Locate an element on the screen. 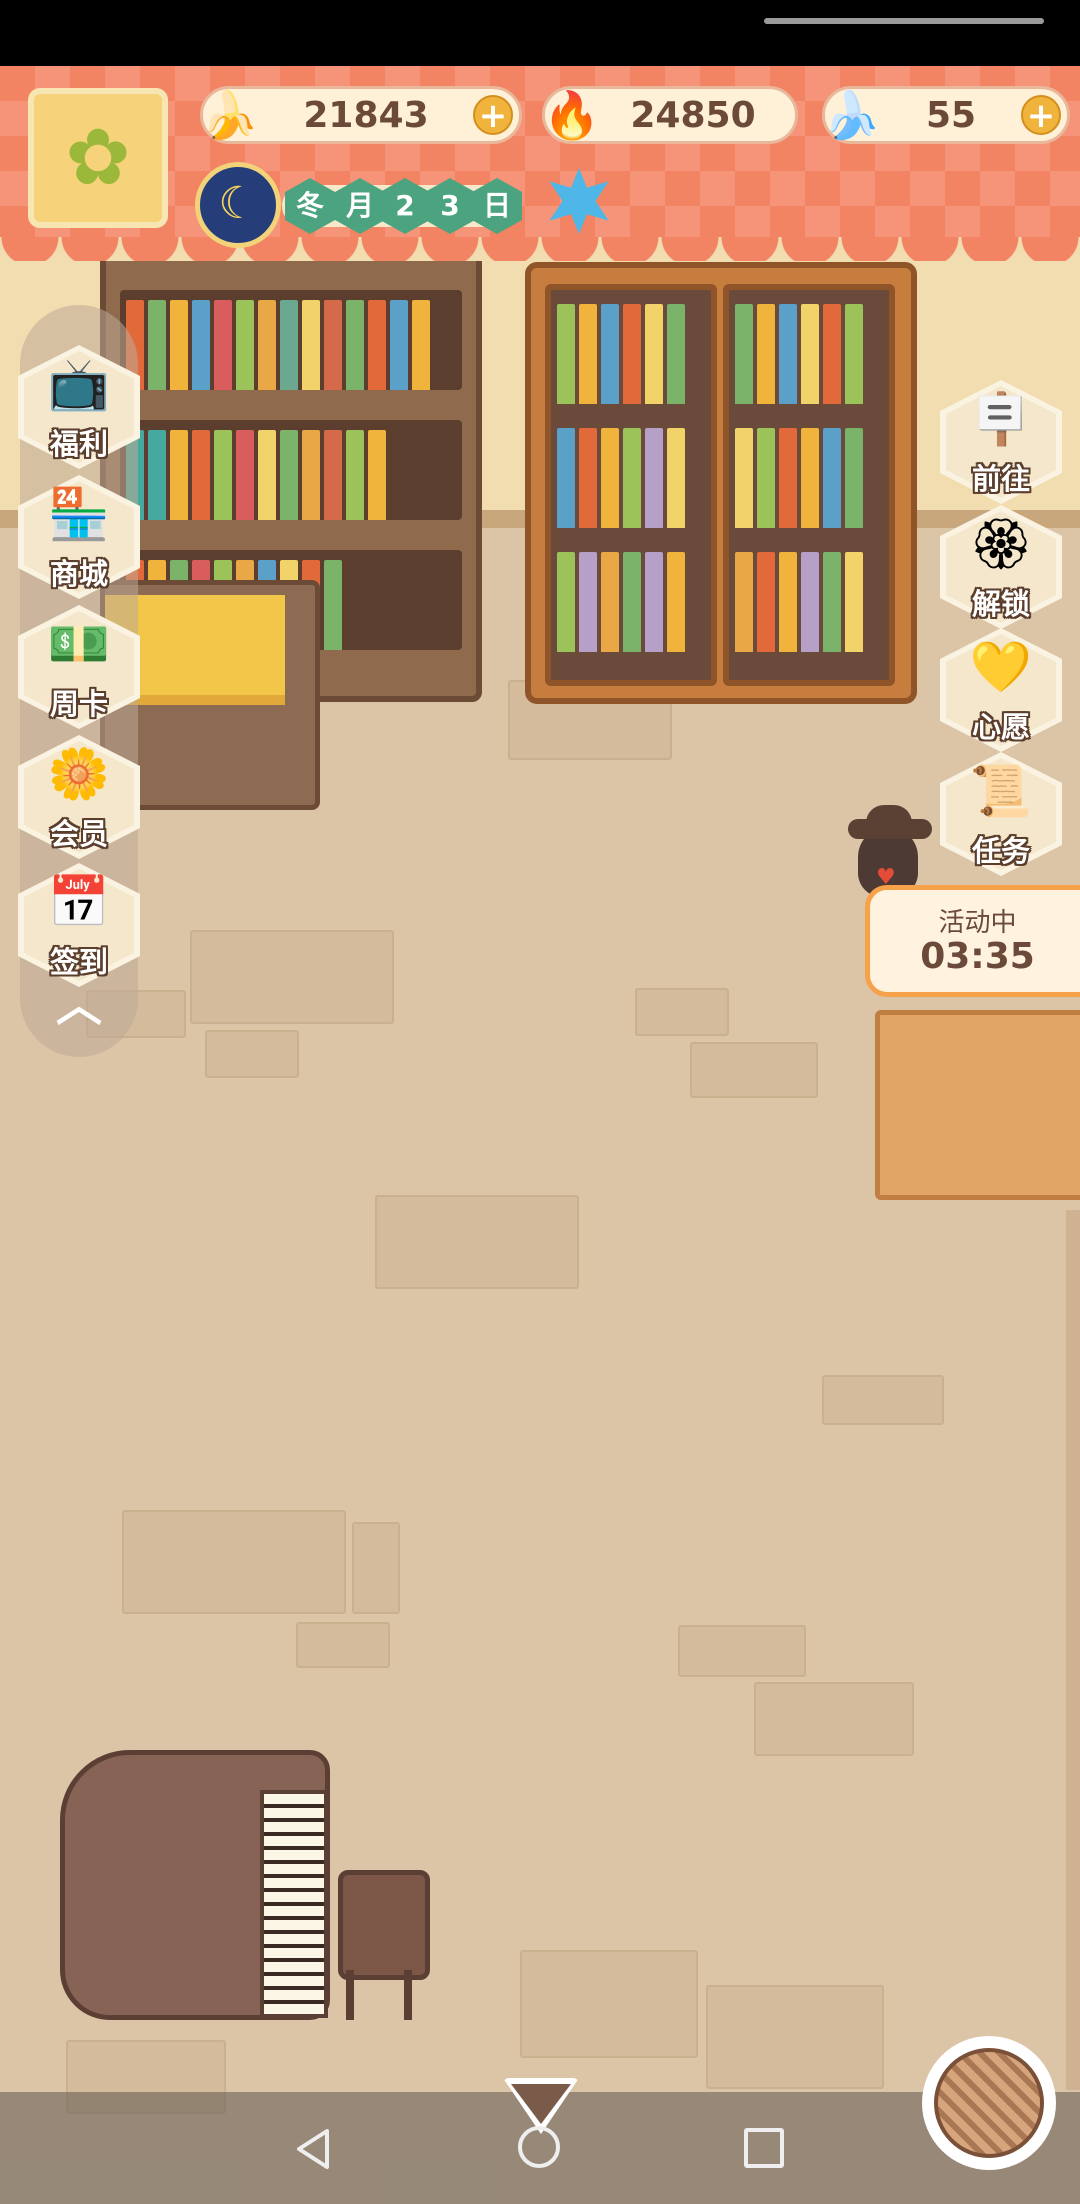  task-scroll-icon: 📜 is located at coordinates (1001, 791).